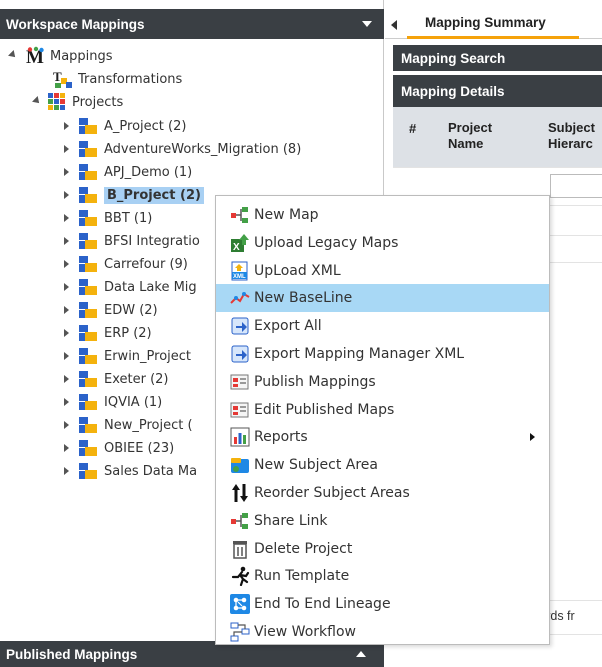 The image size is (602, 667). What do you see at coordinates (240, 576) in the screenshot?
I see `run-template-icon` at bounding box center [240, 576].